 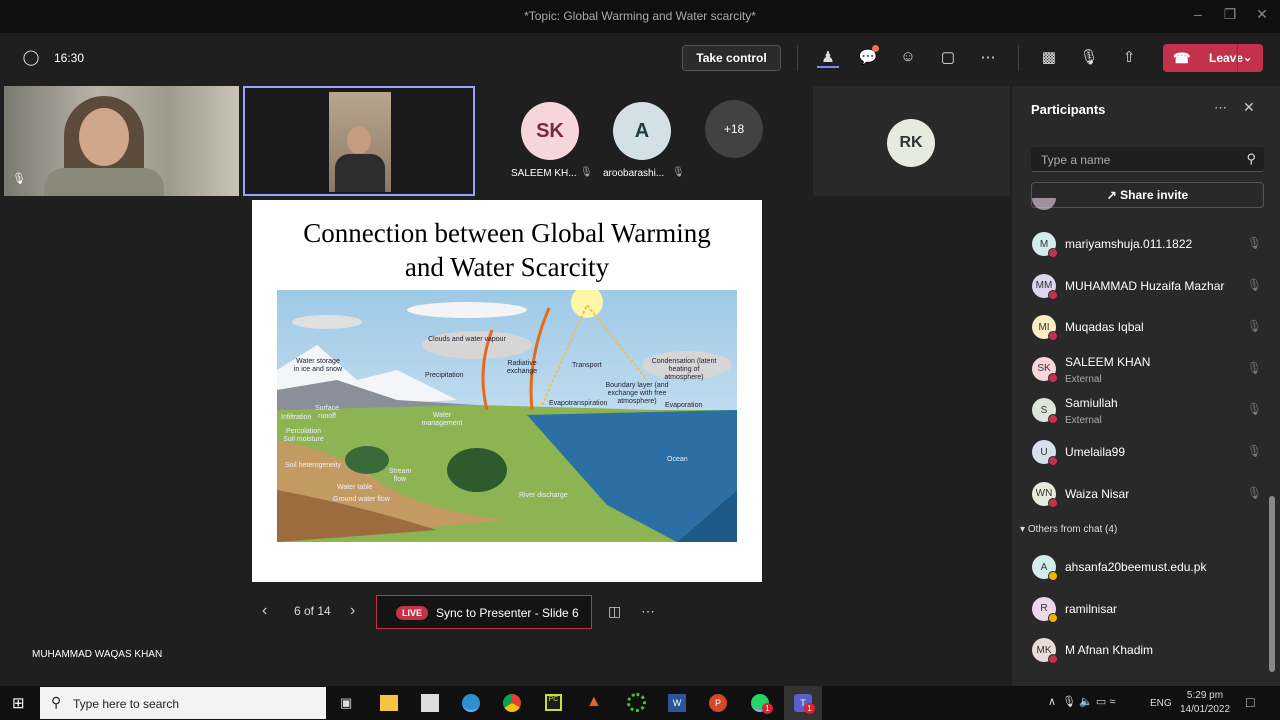 I want to click on presenter-name: MUHAMMAD WAQAS KHAN, so click(x=97, y=654).